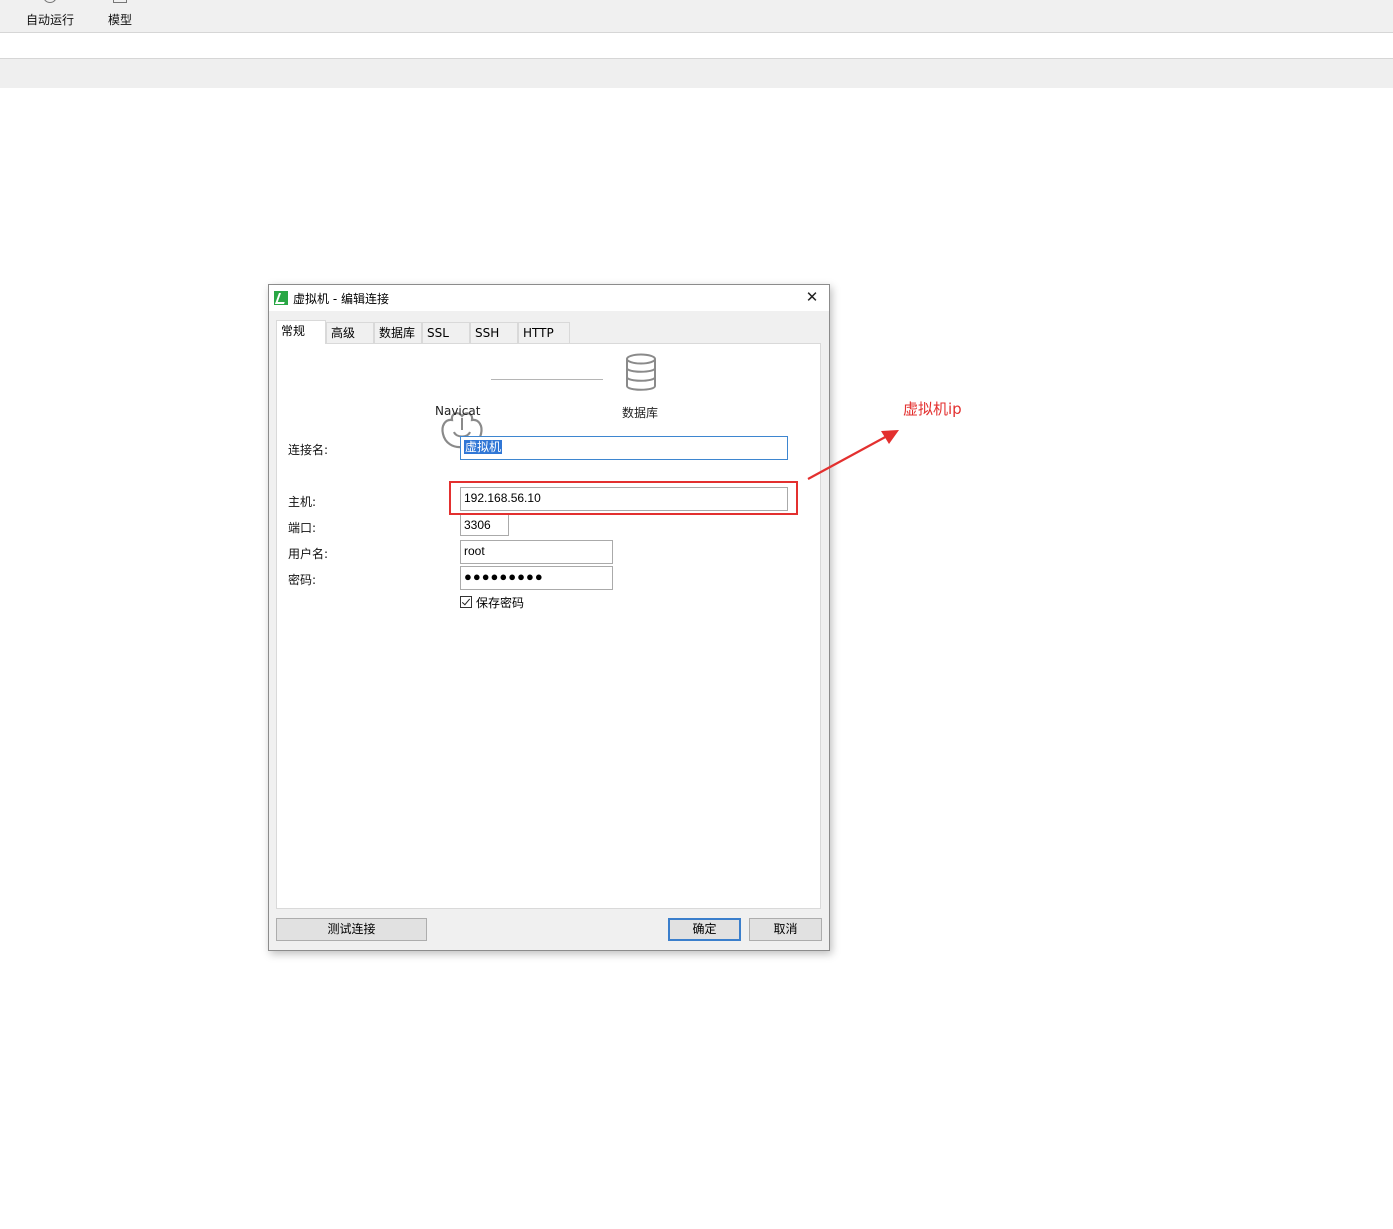 Image resolution: width=1393 pixels, height=1229 pixels. I want to click on toolbar-autorun-button: 自动运行, so click(50, 16).